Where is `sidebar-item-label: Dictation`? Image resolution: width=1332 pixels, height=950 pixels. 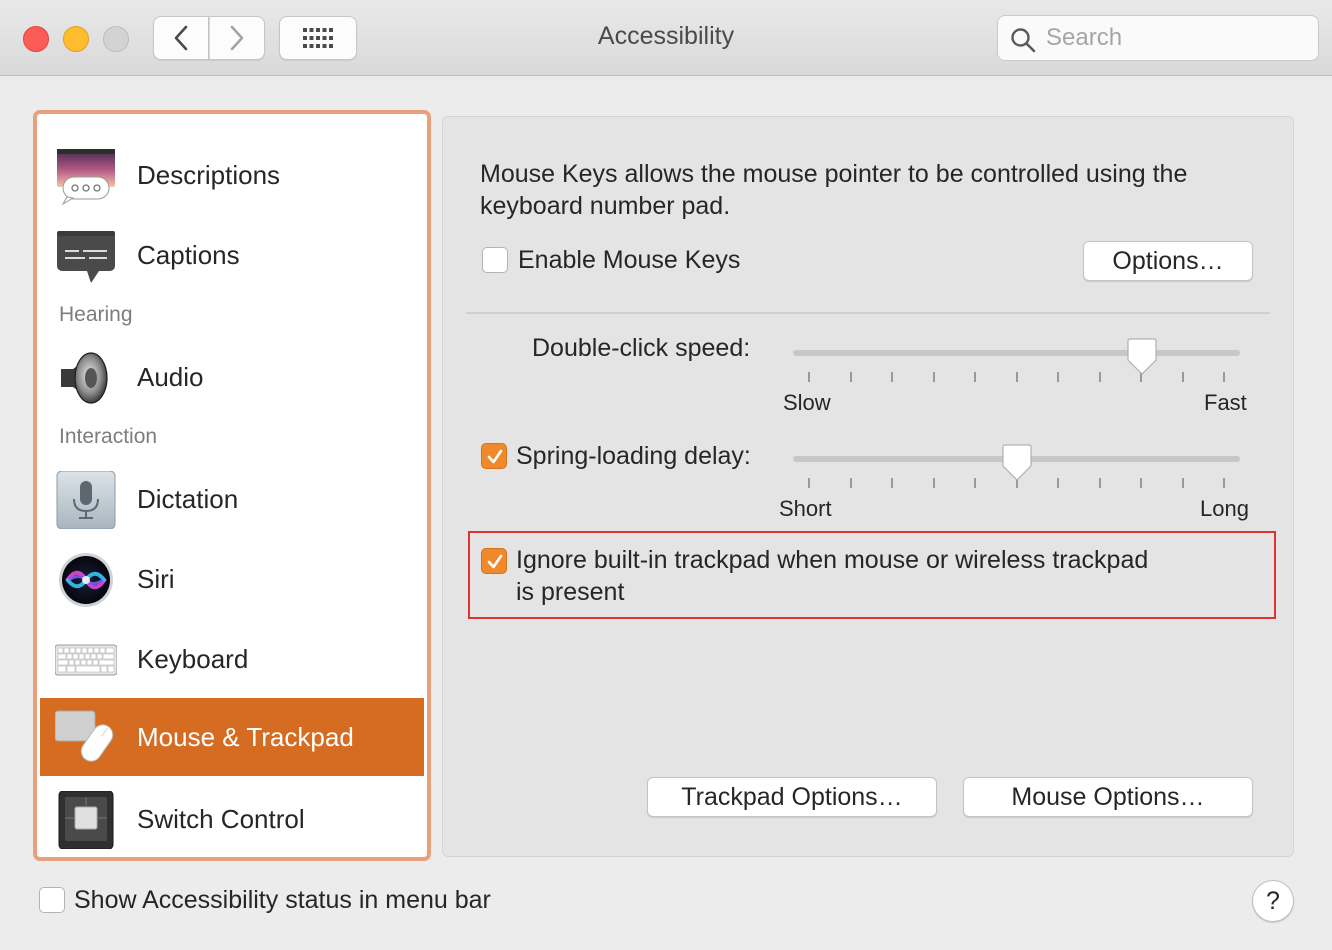 sidebar-item-label: Dictation is located at coordinates (188, 499).